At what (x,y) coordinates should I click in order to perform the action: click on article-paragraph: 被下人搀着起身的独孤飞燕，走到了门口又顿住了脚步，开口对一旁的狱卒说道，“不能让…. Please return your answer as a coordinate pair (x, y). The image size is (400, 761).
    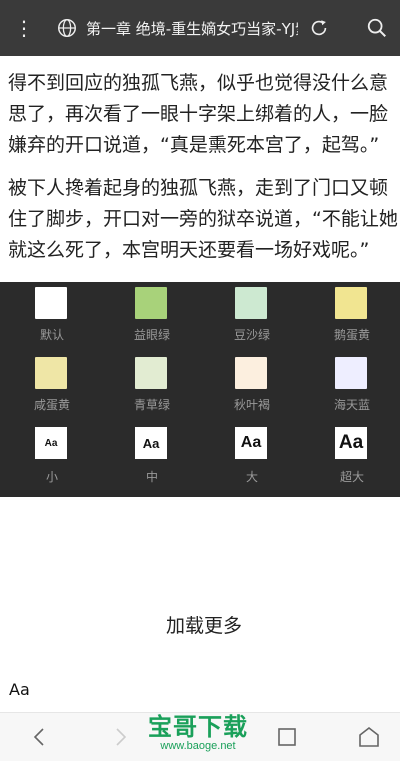
    Looking at the image, I should click on (203, 219).